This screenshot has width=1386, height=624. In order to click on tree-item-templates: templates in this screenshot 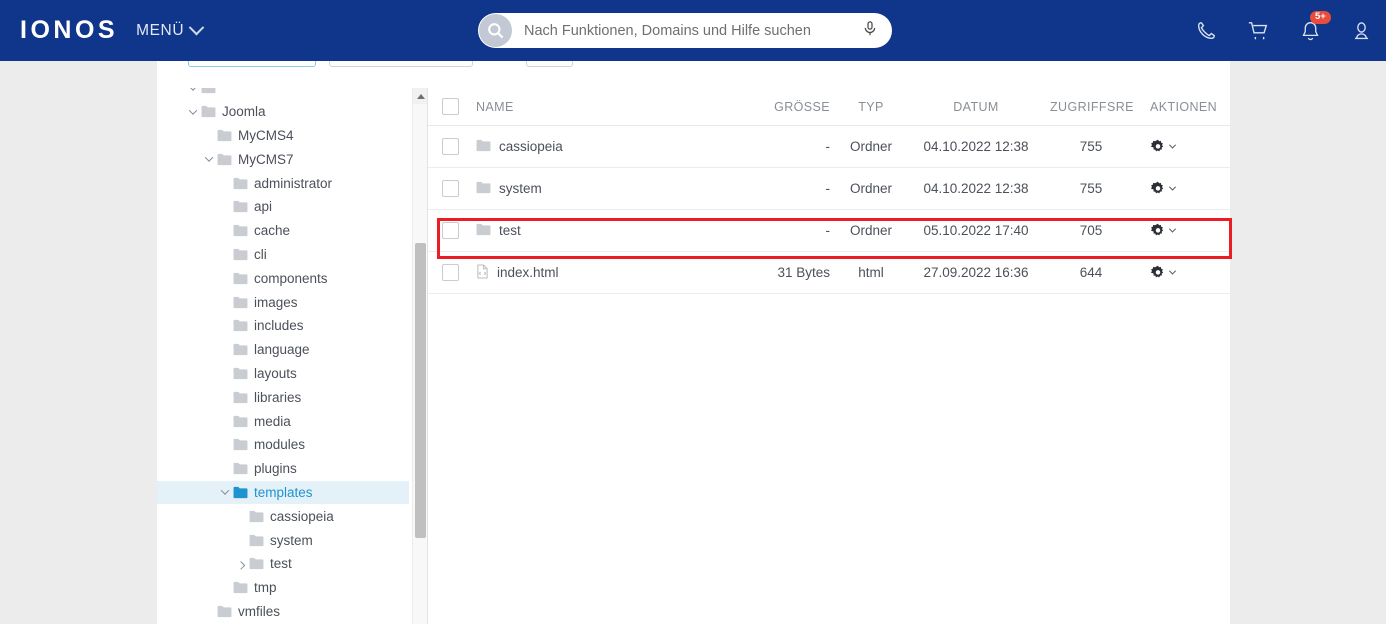, I will do `click(283, 492)`.